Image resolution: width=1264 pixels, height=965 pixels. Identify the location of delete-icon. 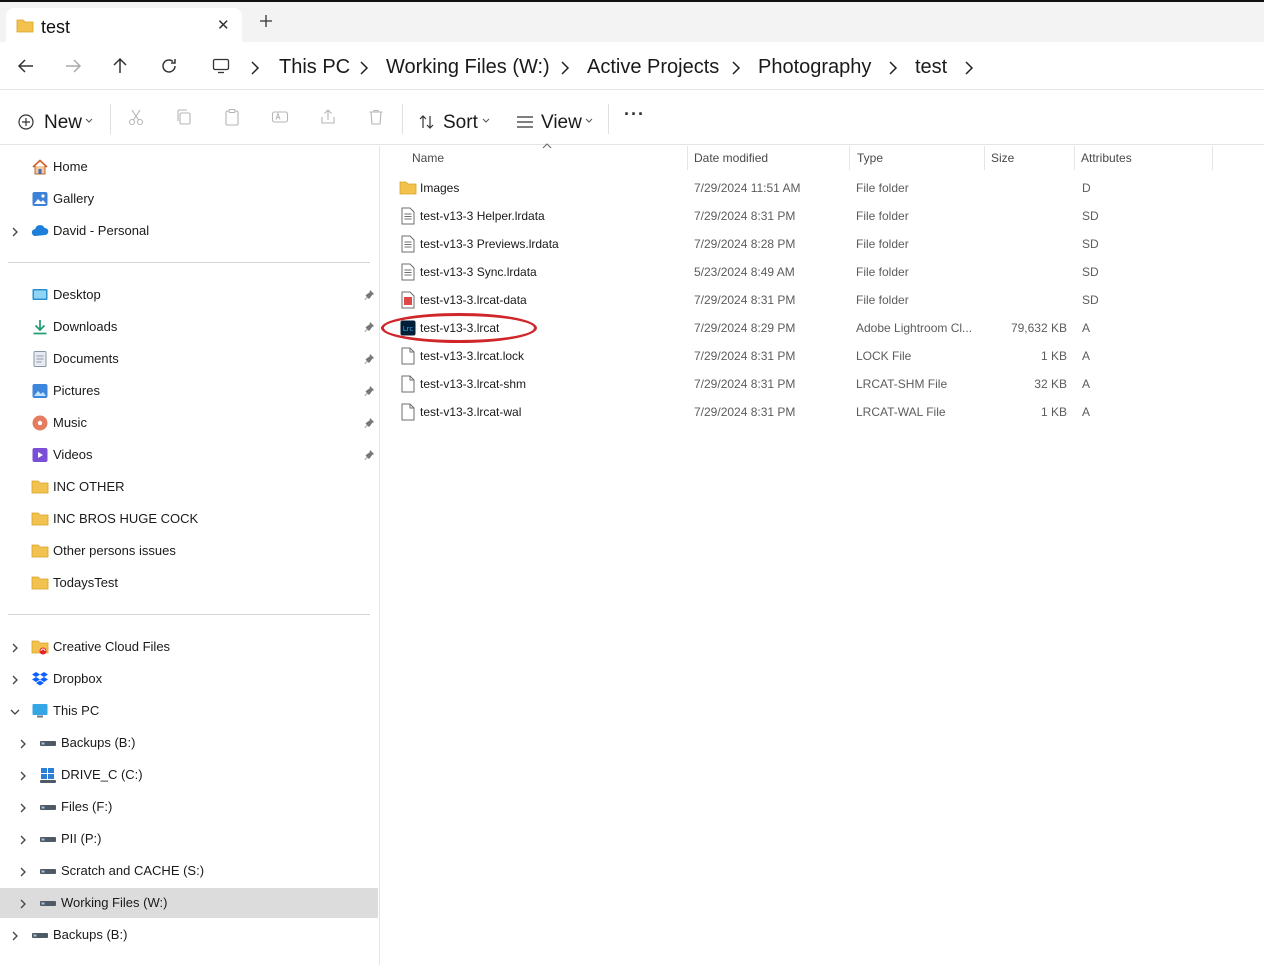
(376, 117).